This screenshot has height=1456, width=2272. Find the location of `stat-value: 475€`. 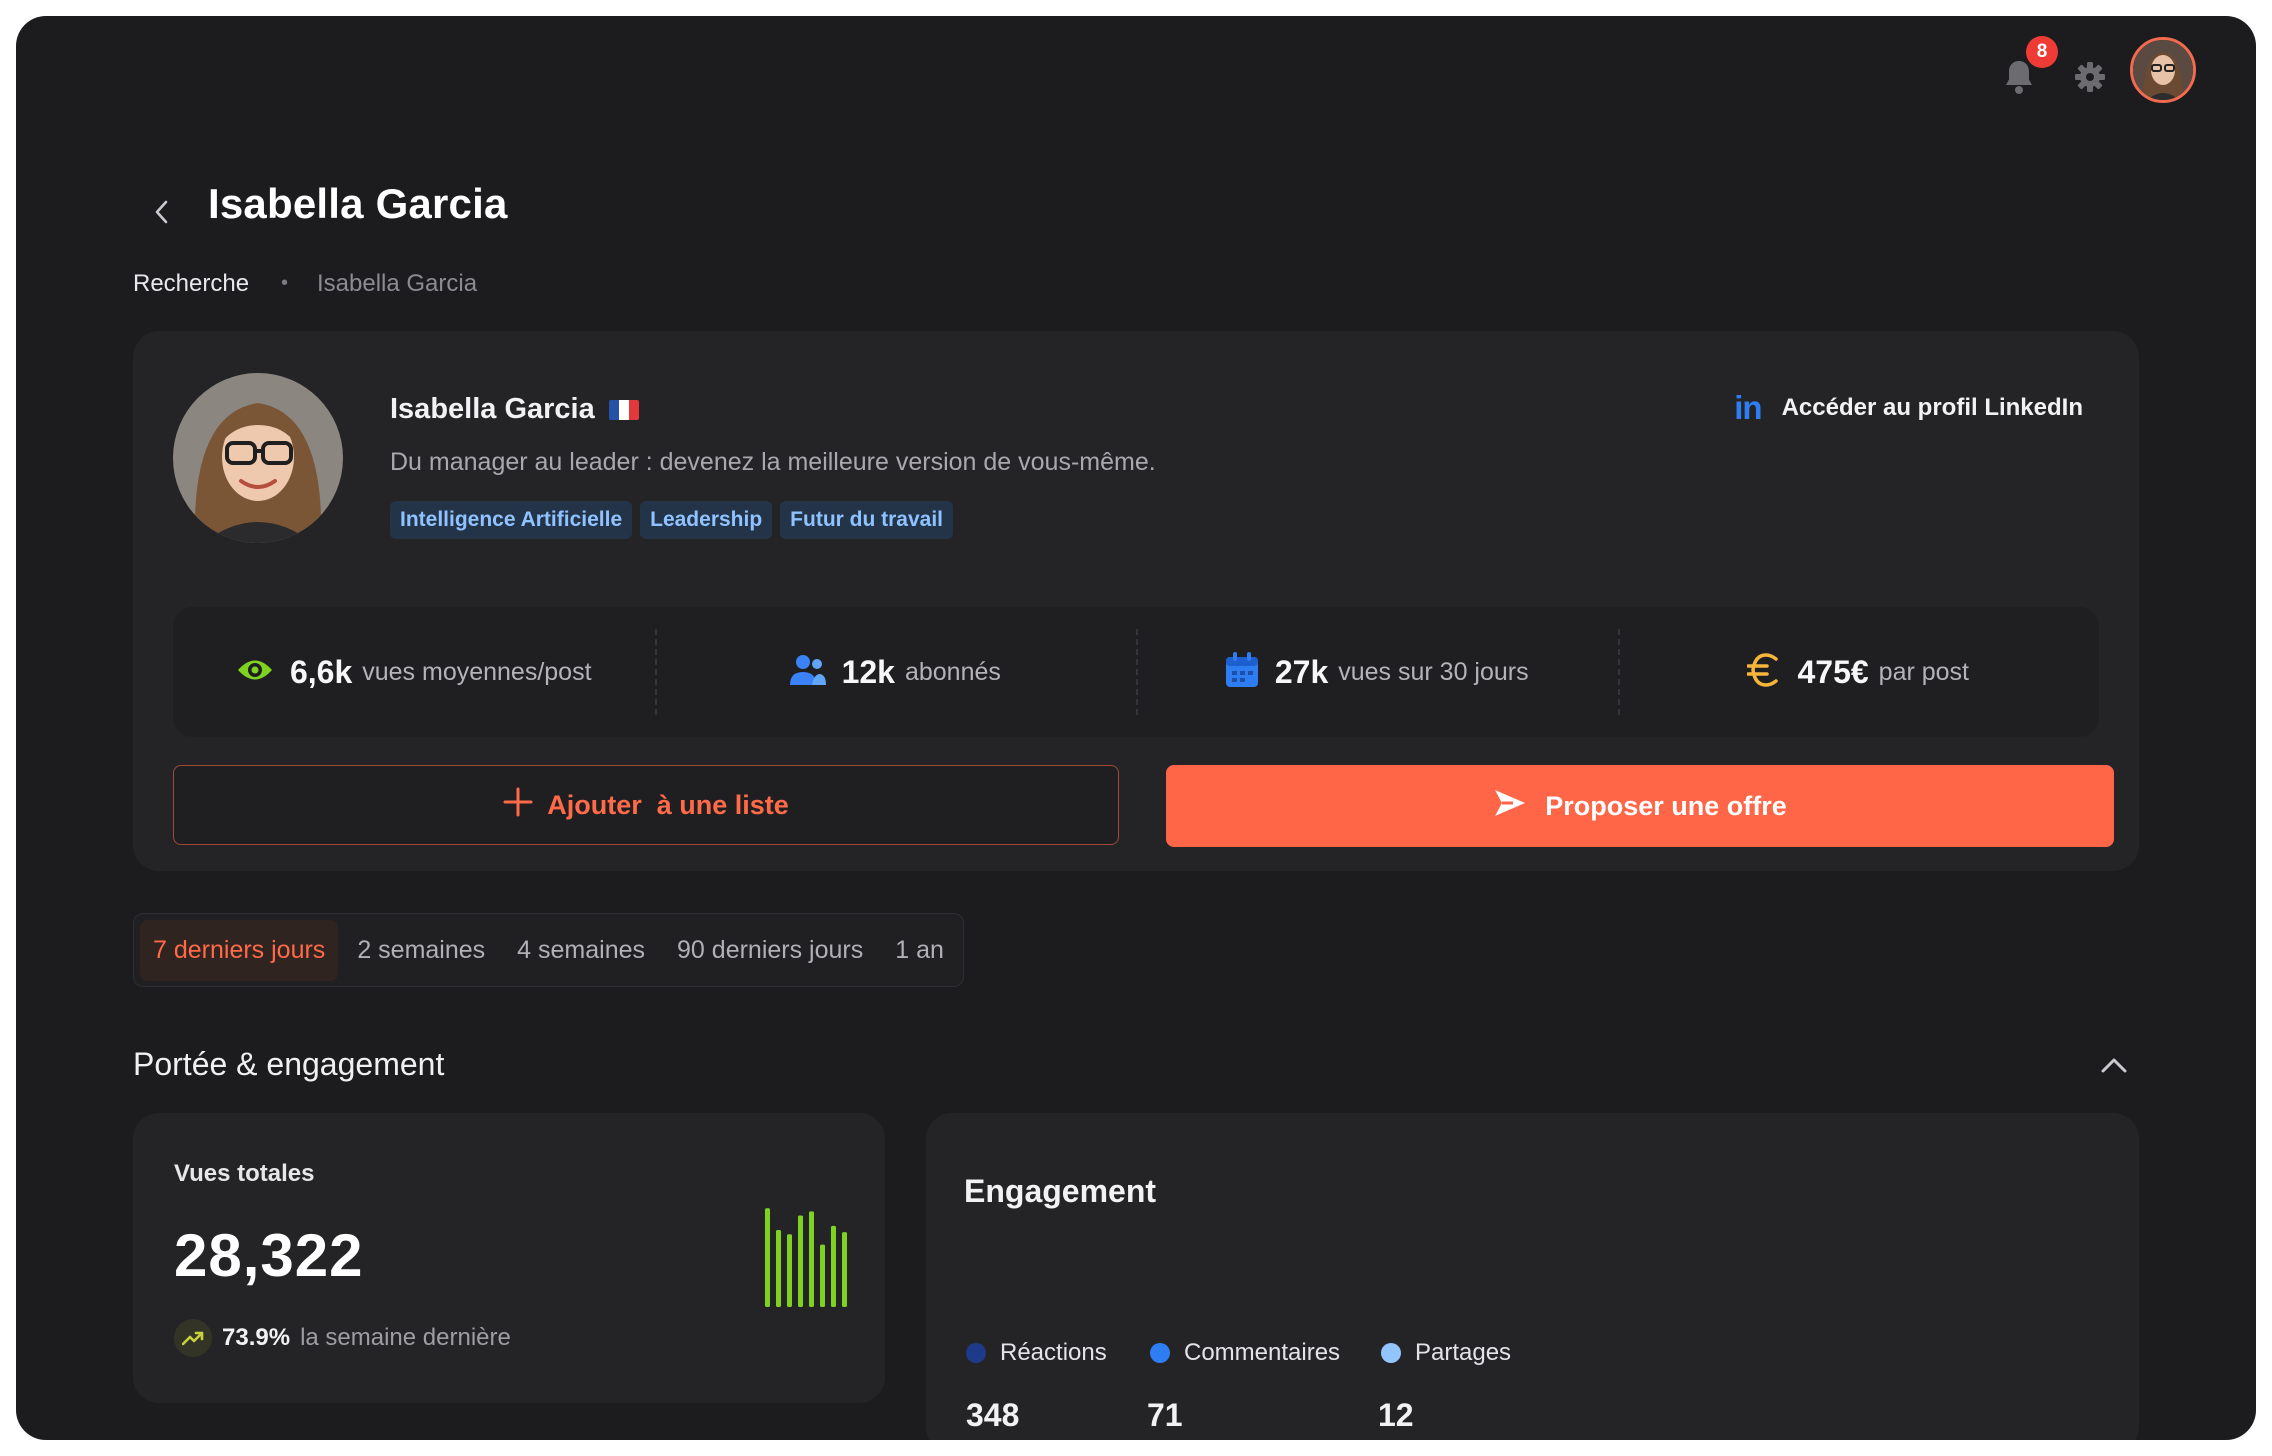

stat-value: 475€ is located at coordinates (1833, 671).